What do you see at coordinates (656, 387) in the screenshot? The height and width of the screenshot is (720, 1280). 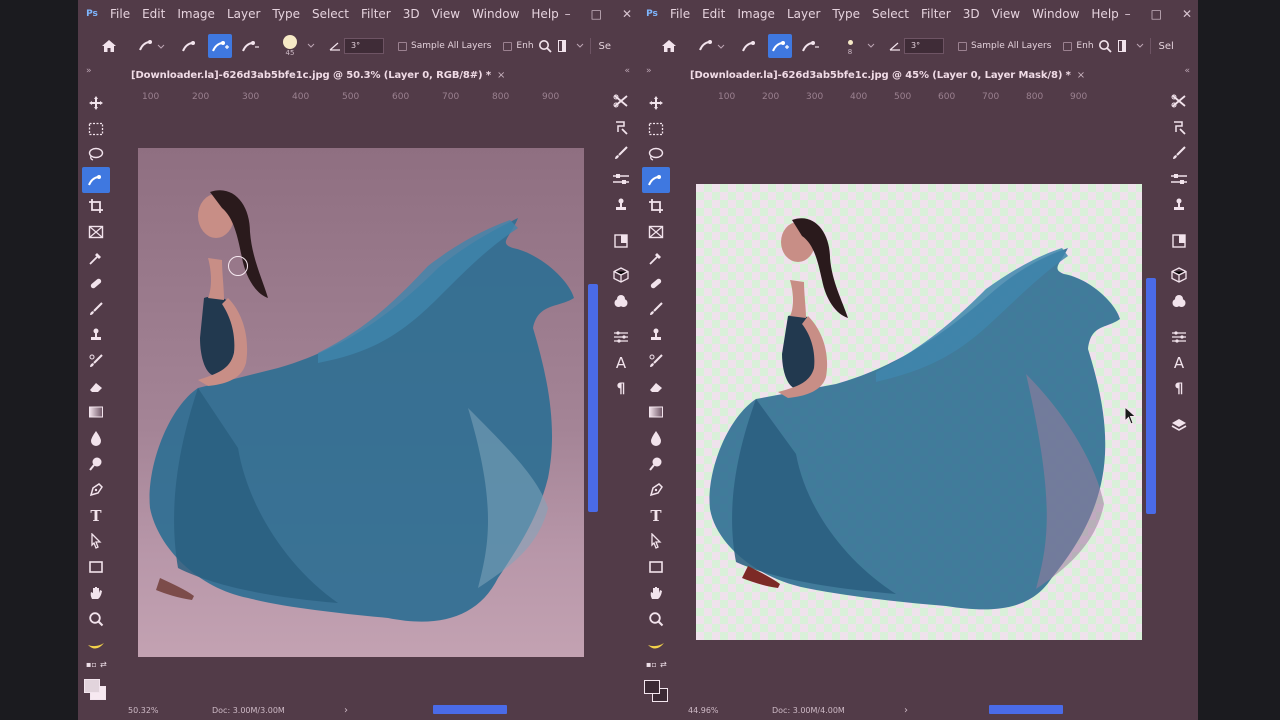 I see `eraser-tool-icon` at bounding box center [656, 387].